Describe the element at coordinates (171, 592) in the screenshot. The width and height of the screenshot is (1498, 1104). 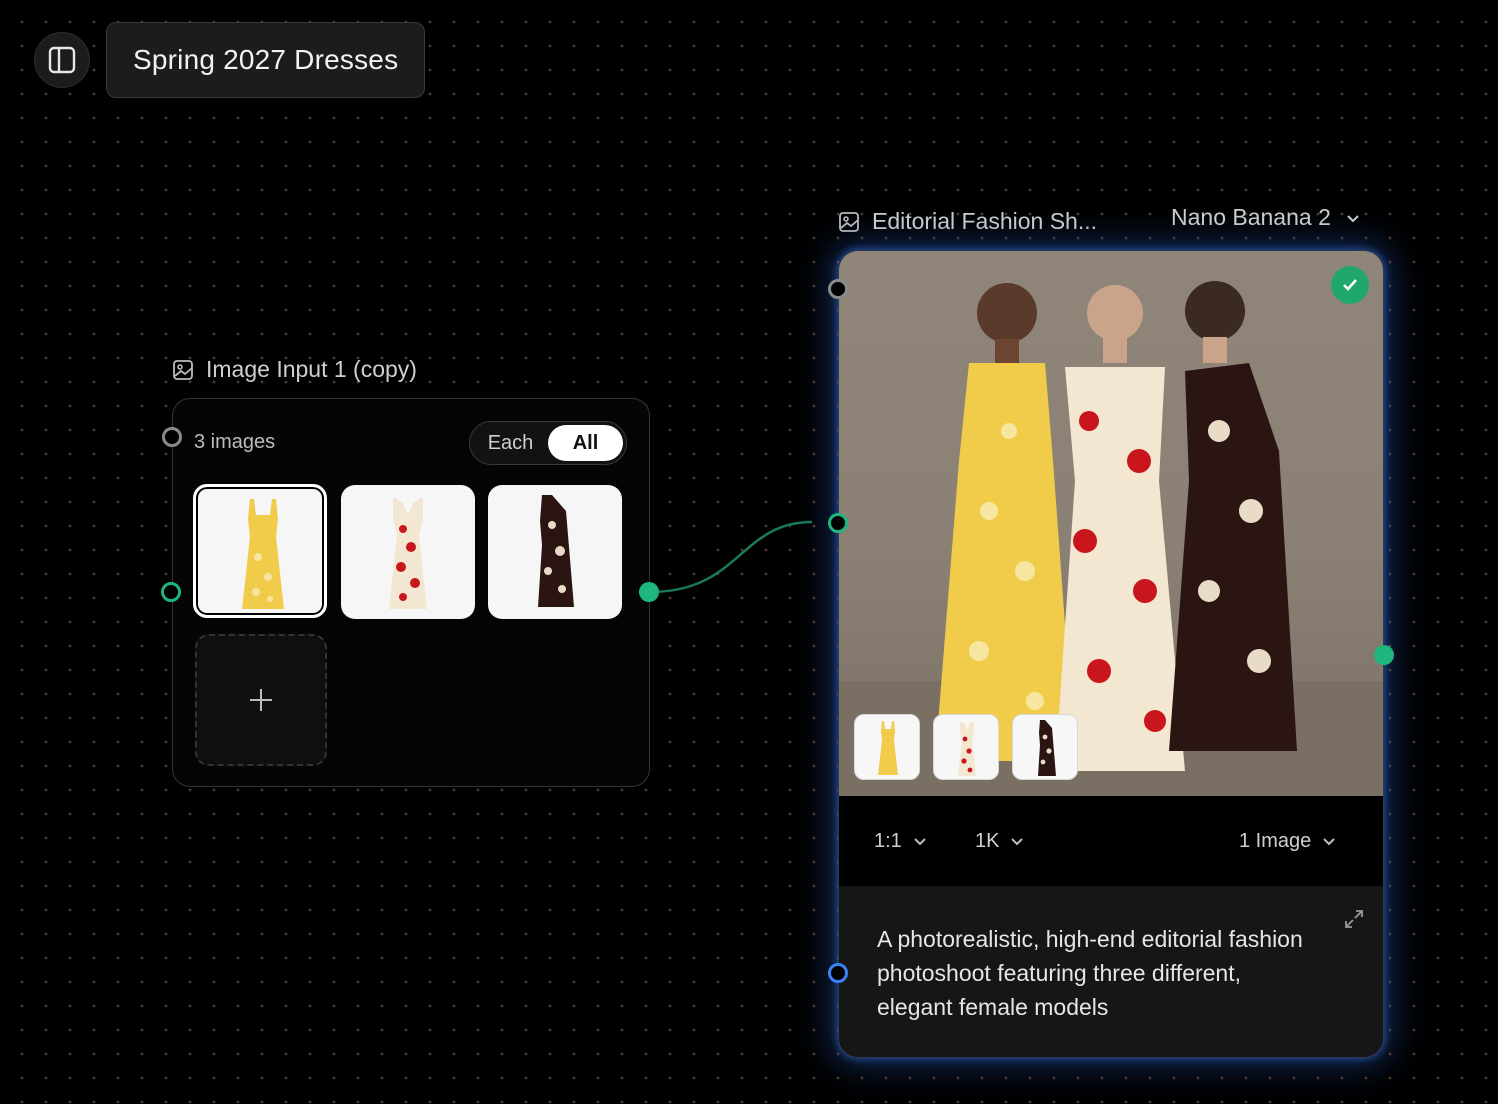
I see `input-node-left-port` at that location.